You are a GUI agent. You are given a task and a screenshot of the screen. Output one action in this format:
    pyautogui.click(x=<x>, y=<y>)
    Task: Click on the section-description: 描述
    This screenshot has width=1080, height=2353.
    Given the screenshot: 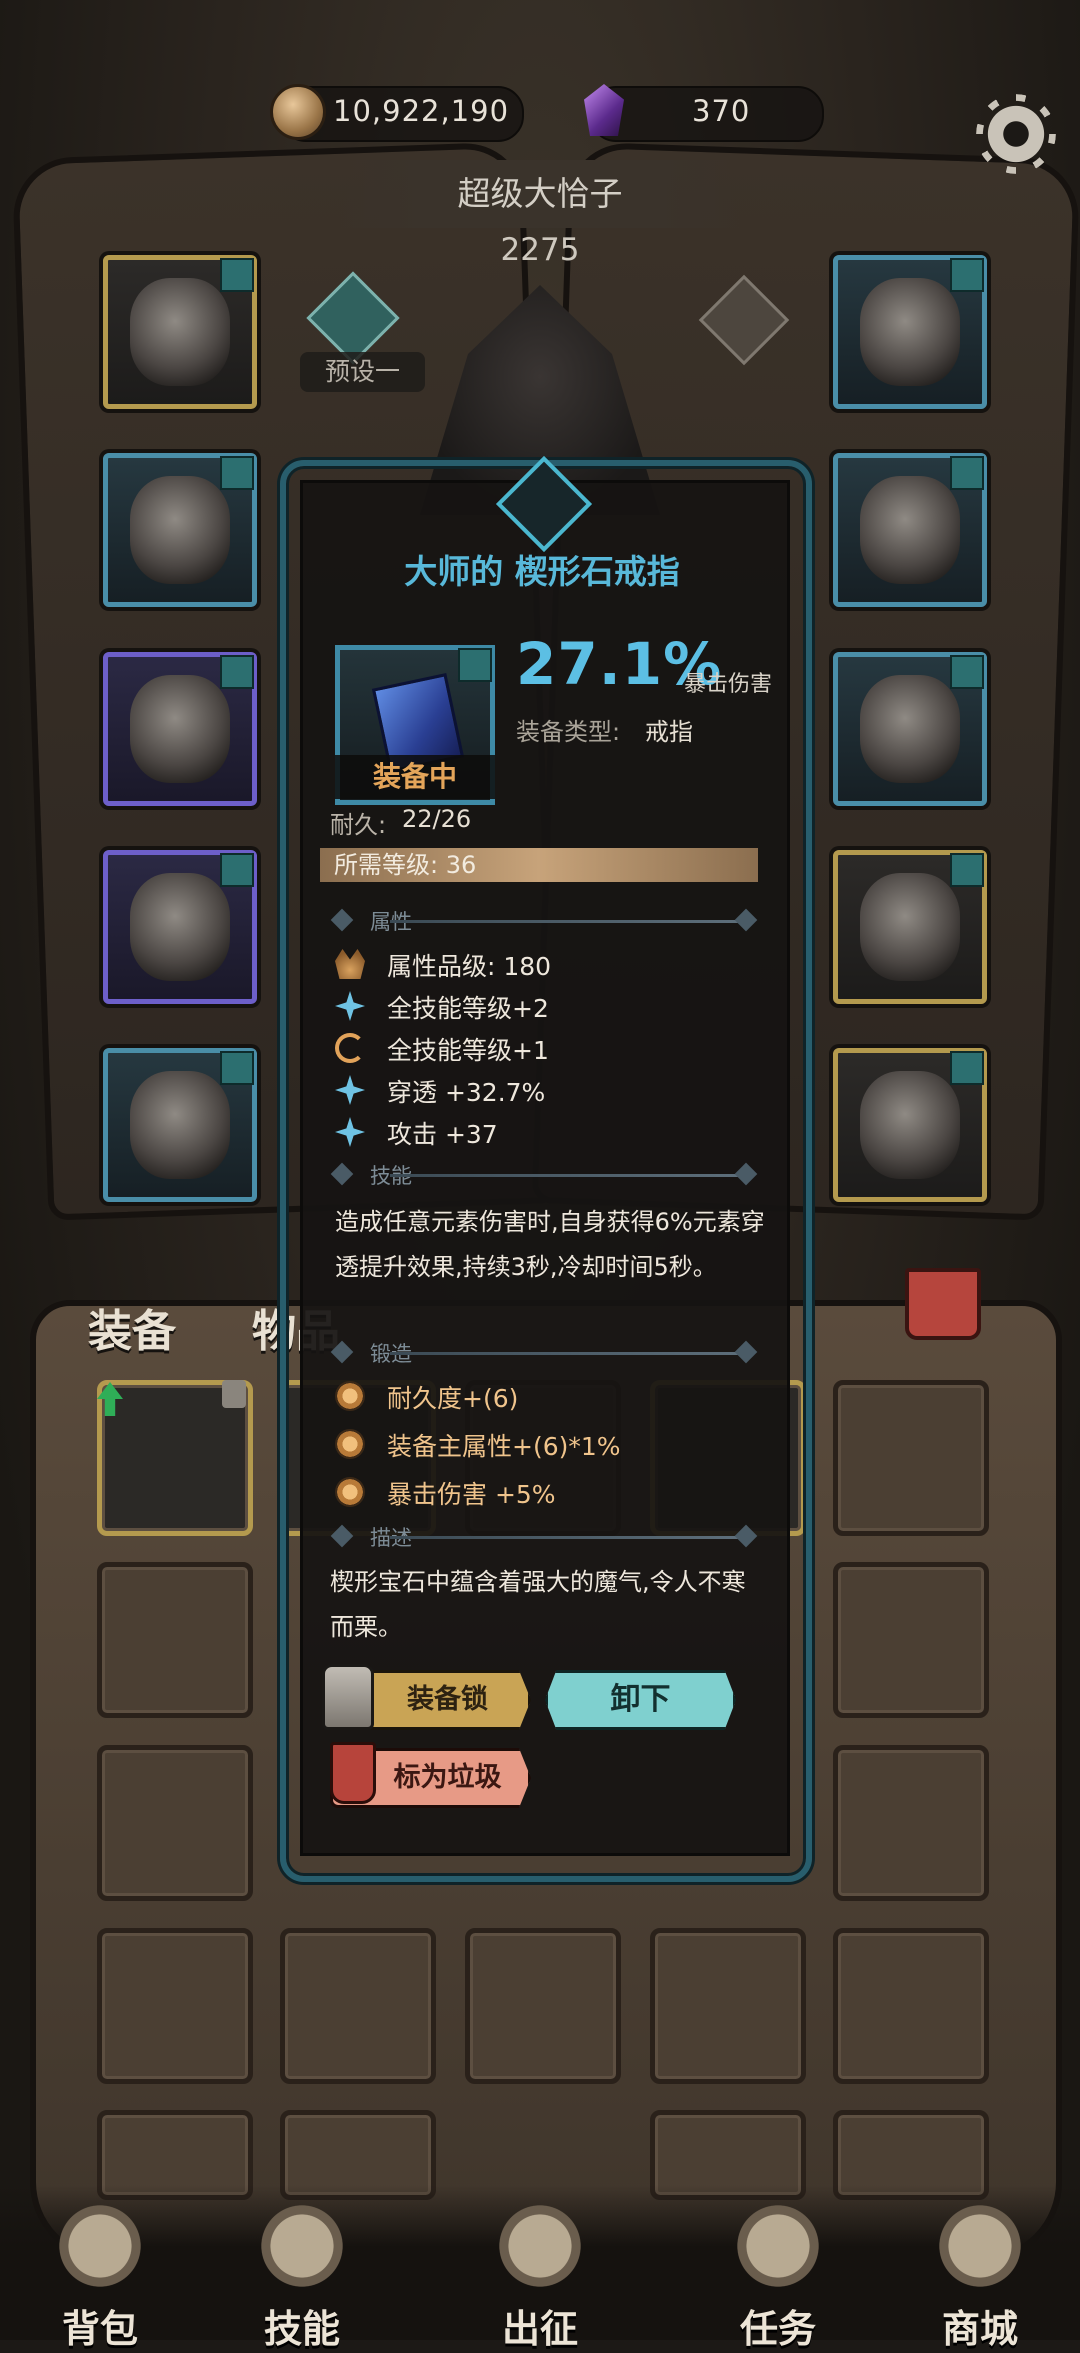 What is the action you would take?
    pyautogui.click(x=545, y=1537)
    